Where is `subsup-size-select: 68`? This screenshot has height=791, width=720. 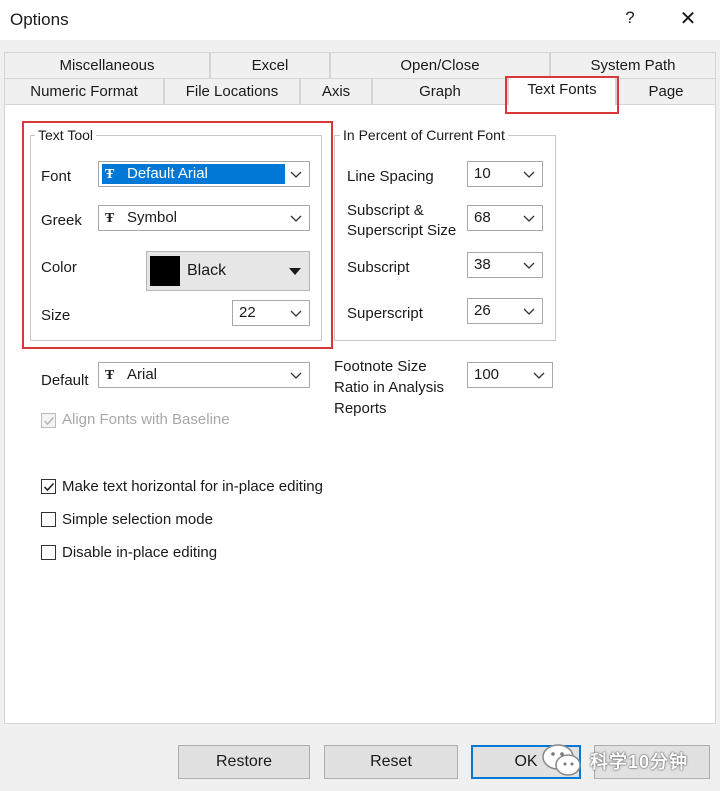
subsup-size-select: 68 is located at coordinates (505, 218).